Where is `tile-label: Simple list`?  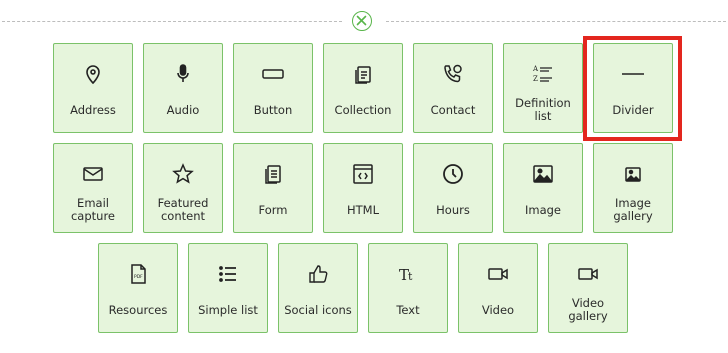
tile-label: Simple list is located at coordinates (228, 309).